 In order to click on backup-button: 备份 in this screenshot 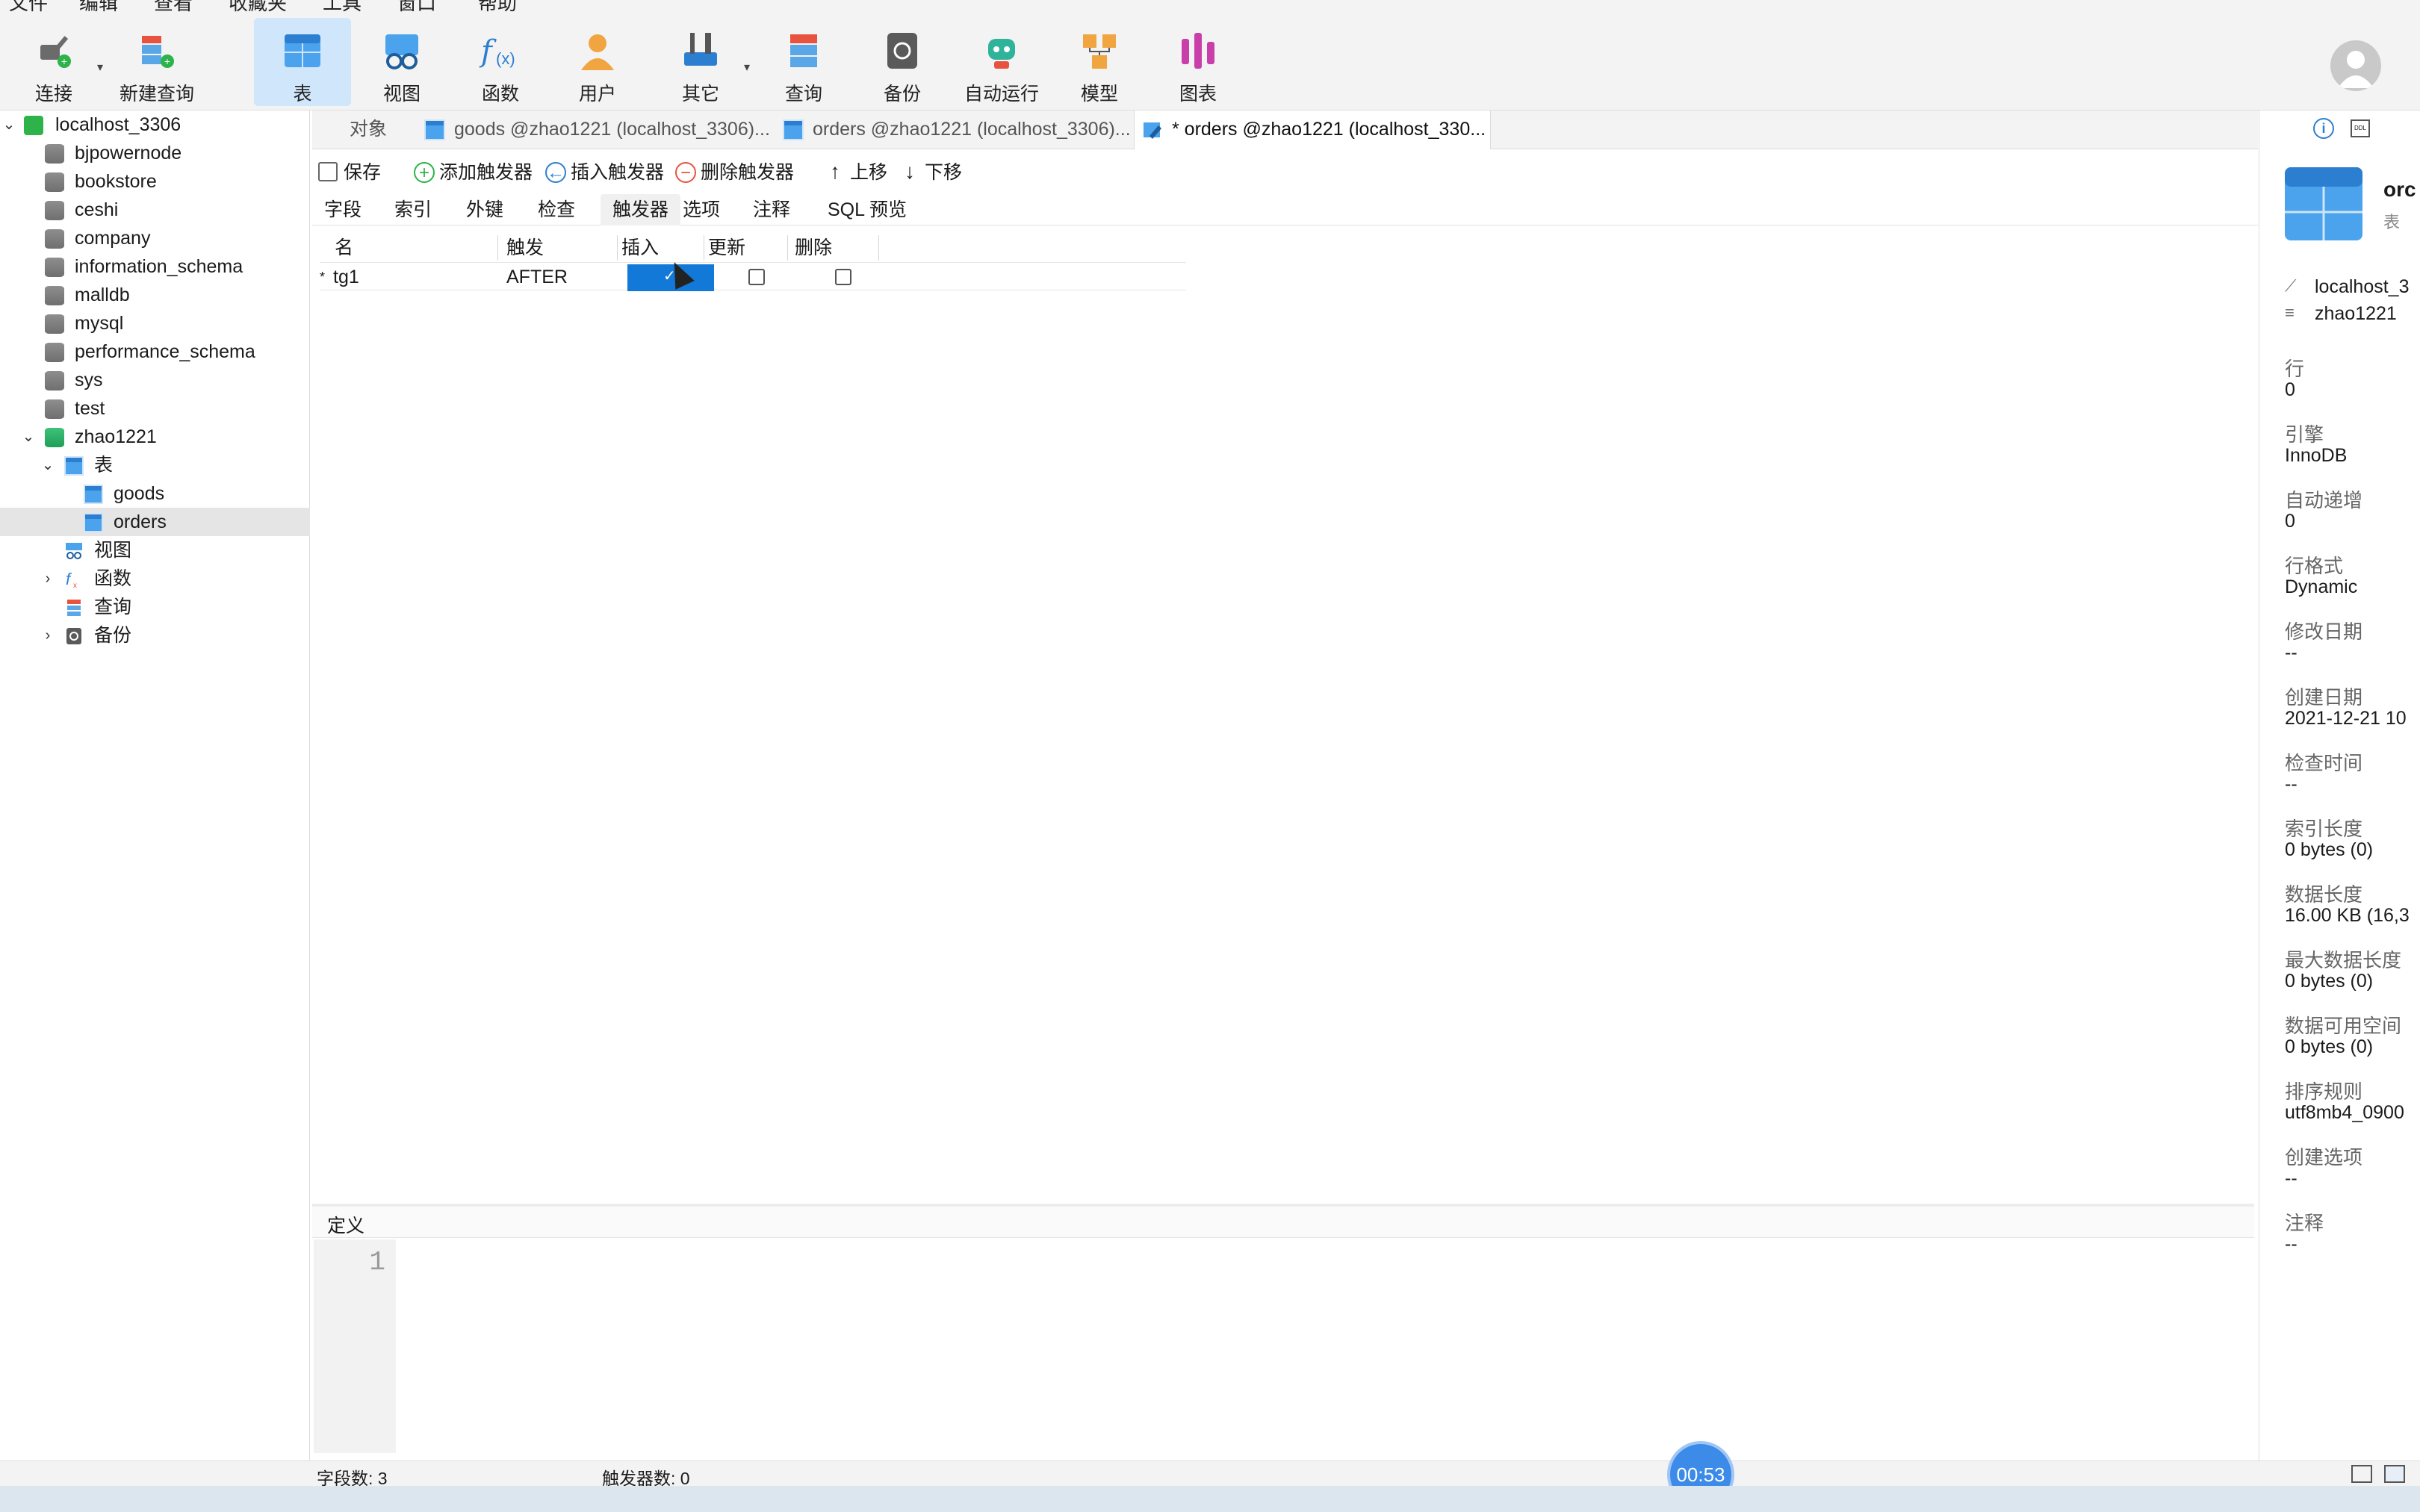, I will do `click(902, 62)`.